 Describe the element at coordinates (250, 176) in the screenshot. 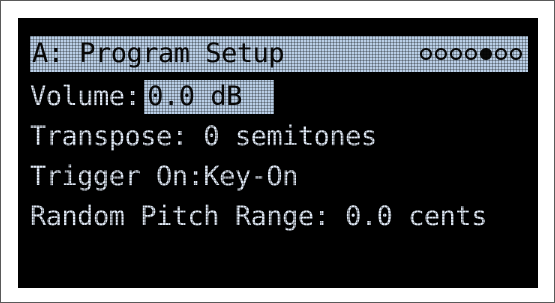

I see `param-value: Key-On` at that location.